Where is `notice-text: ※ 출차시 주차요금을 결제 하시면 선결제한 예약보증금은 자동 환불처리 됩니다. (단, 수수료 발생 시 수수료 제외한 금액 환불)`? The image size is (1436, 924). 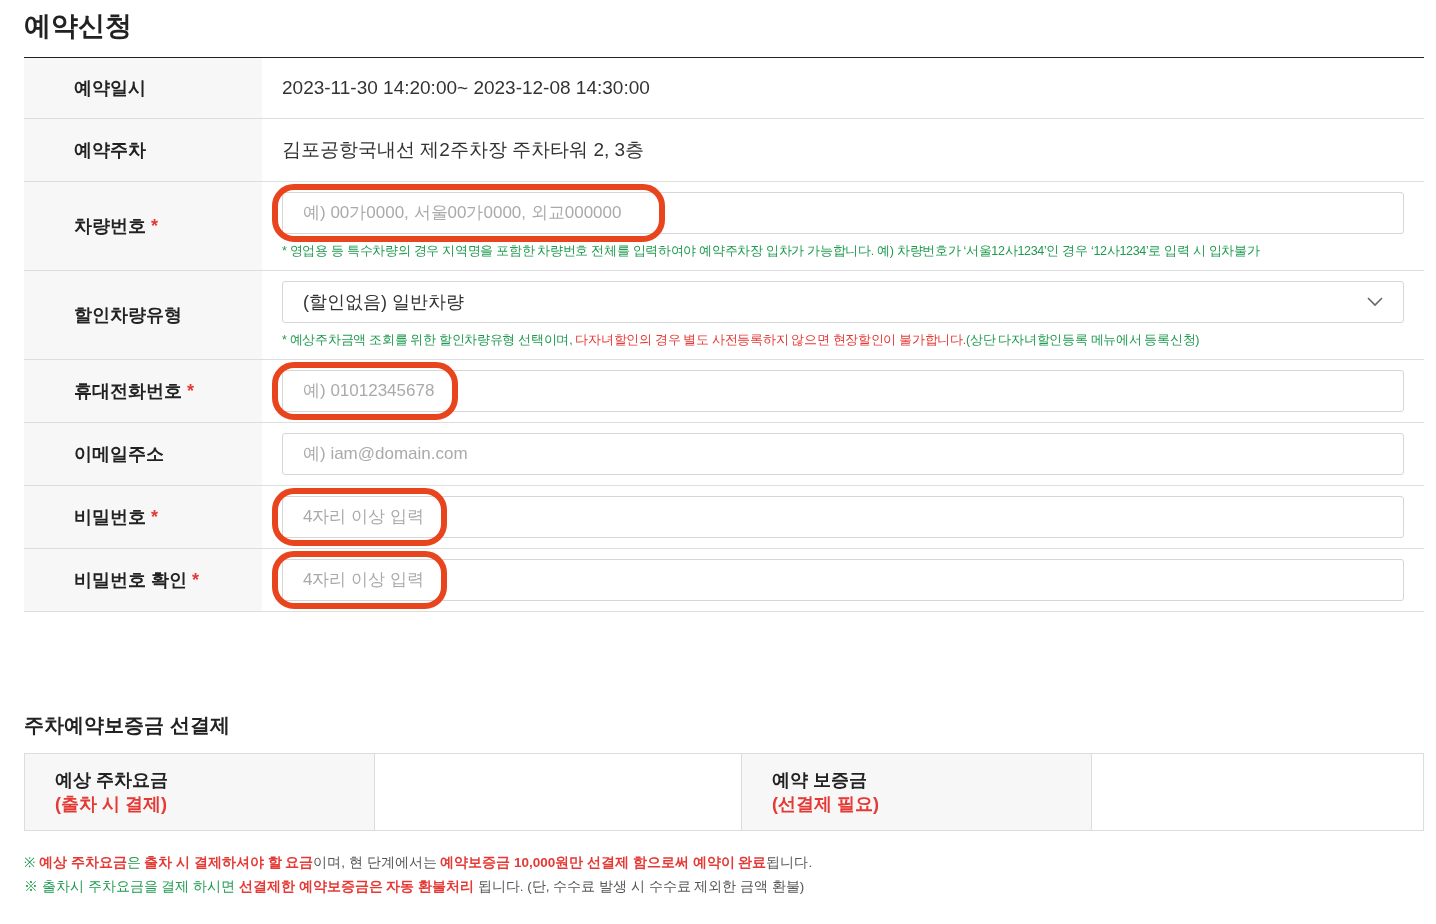
notice-text: ※ 출차시 주차요금을 결제 하시면 선결제한 예약보증금은 자동 환불처리 됩니다. (단, 수수료 발생 시 수수료 제외한 금액 환불) is located at coordinates (415, 887).